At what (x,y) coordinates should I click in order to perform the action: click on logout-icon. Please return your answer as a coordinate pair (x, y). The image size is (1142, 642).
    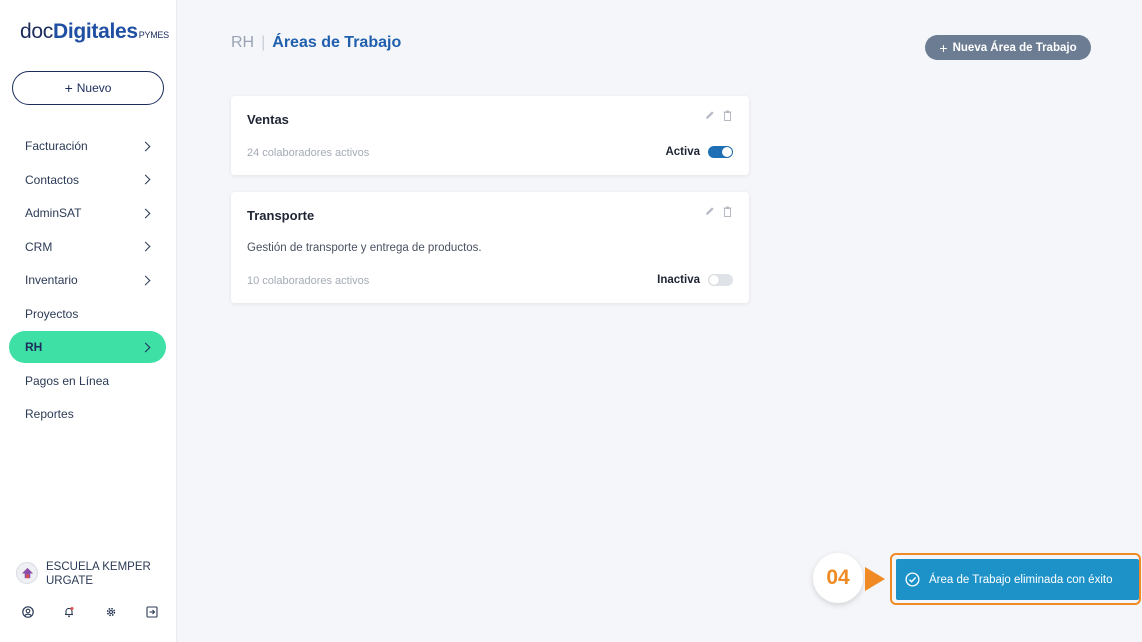
    Looking at the image, I should click on (152, 612).